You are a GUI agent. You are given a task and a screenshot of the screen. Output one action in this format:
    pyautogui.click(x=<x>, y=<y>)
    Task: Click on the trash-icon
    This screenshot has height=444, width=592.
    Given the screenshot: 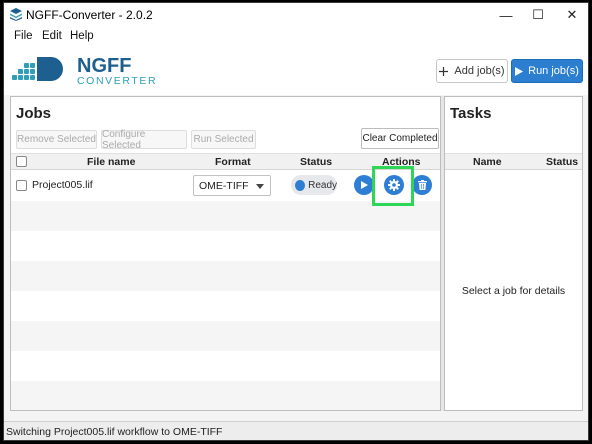 What is the action you would take?
    pyautogui.click(x=422, y=185)
    